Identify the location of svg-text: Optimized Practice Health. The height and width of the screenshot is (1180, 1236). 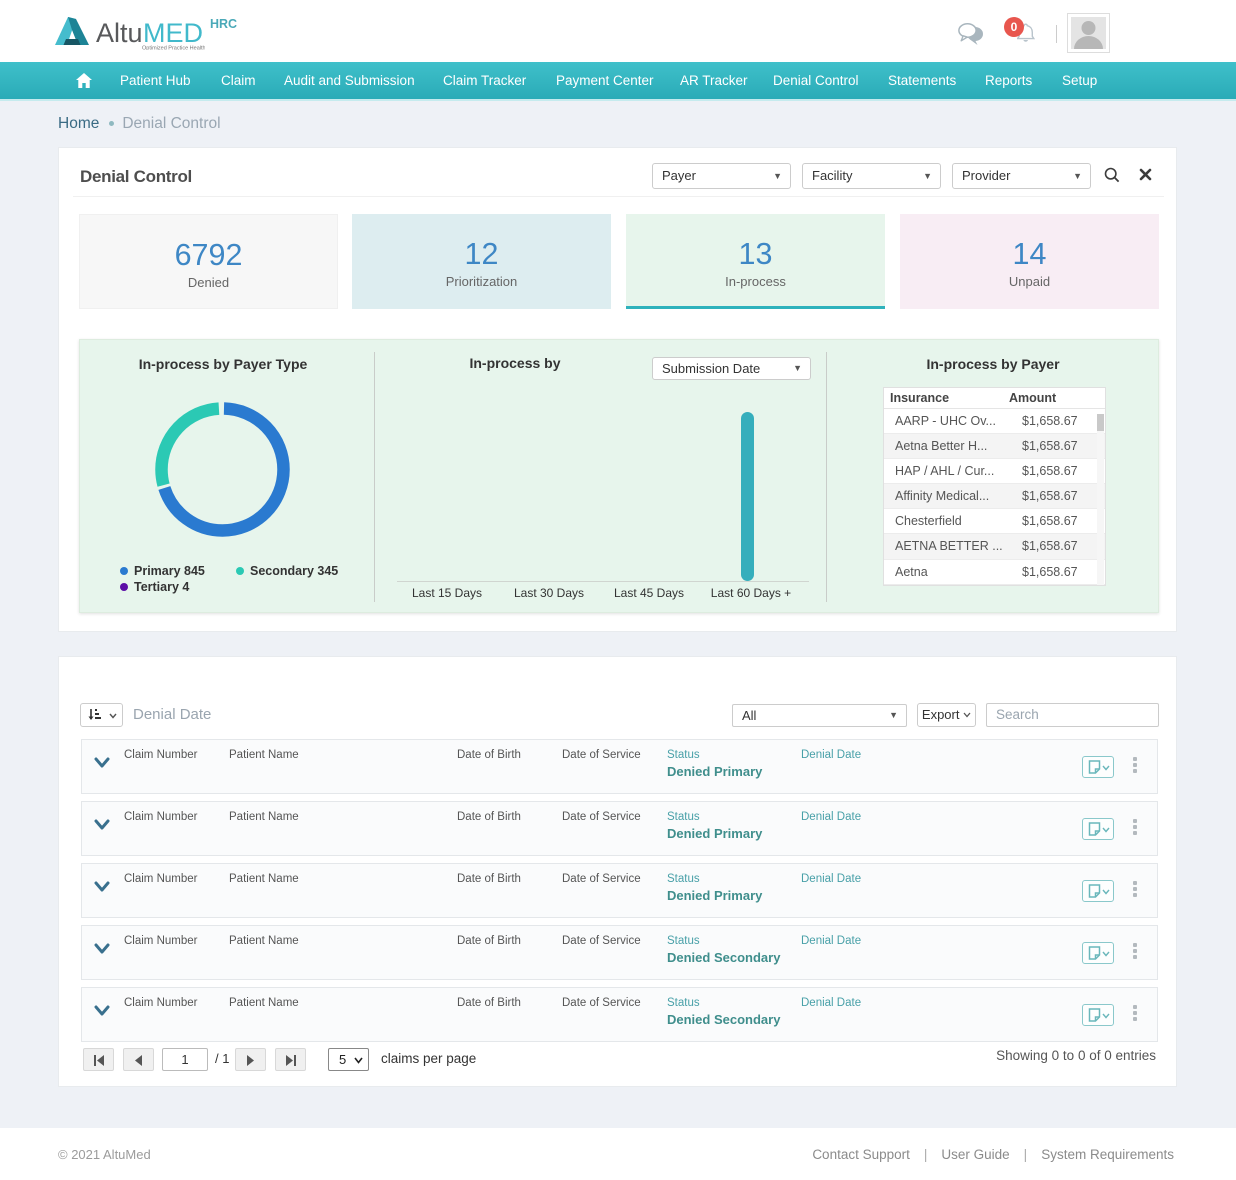
(173, 48).